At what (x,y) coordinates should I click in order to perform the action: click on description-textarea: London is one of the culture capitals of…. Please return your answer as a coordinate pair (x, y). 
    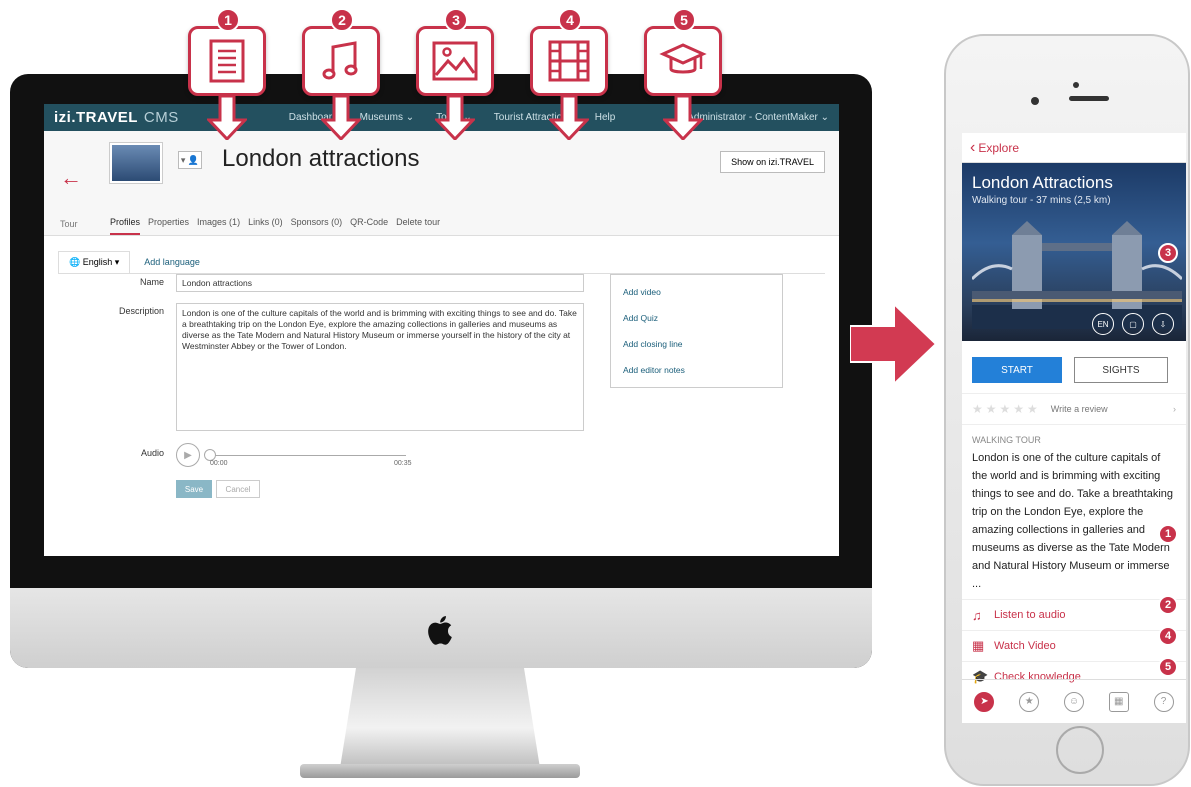
    Looking at the image, I should click on (380, 367).